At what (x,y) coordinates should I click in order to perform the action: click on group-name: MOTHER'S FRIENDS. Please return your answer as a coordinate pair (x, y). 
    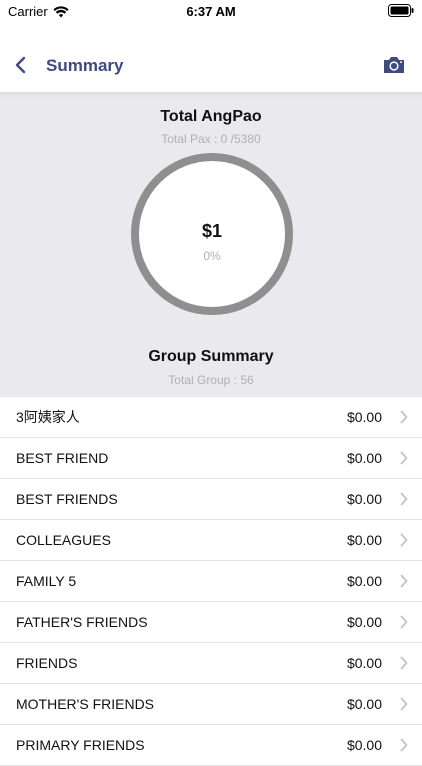
    Looking at the image, I should click on (85, 704).